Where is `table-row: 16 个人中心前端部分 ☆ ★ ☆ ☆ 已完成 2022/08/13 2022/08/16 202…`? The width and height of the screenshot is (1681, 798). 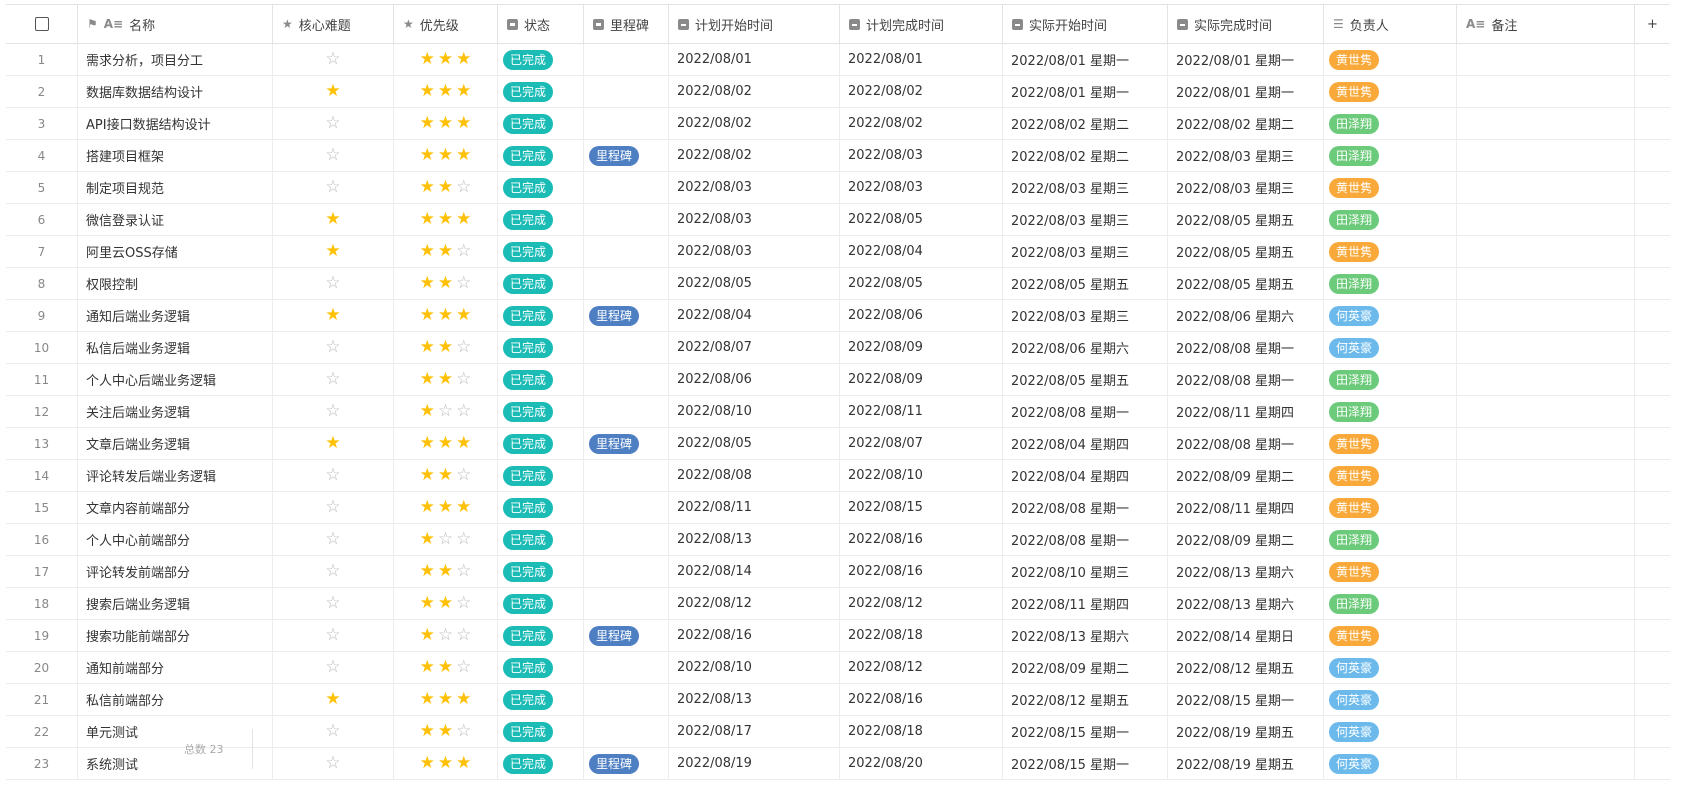
table-row: 16 个人中心前端部分 ☆ ★ ☆ ☆ 已完成 2022/08/13 2022/08/16 202… is located at coordinates (838, 540).